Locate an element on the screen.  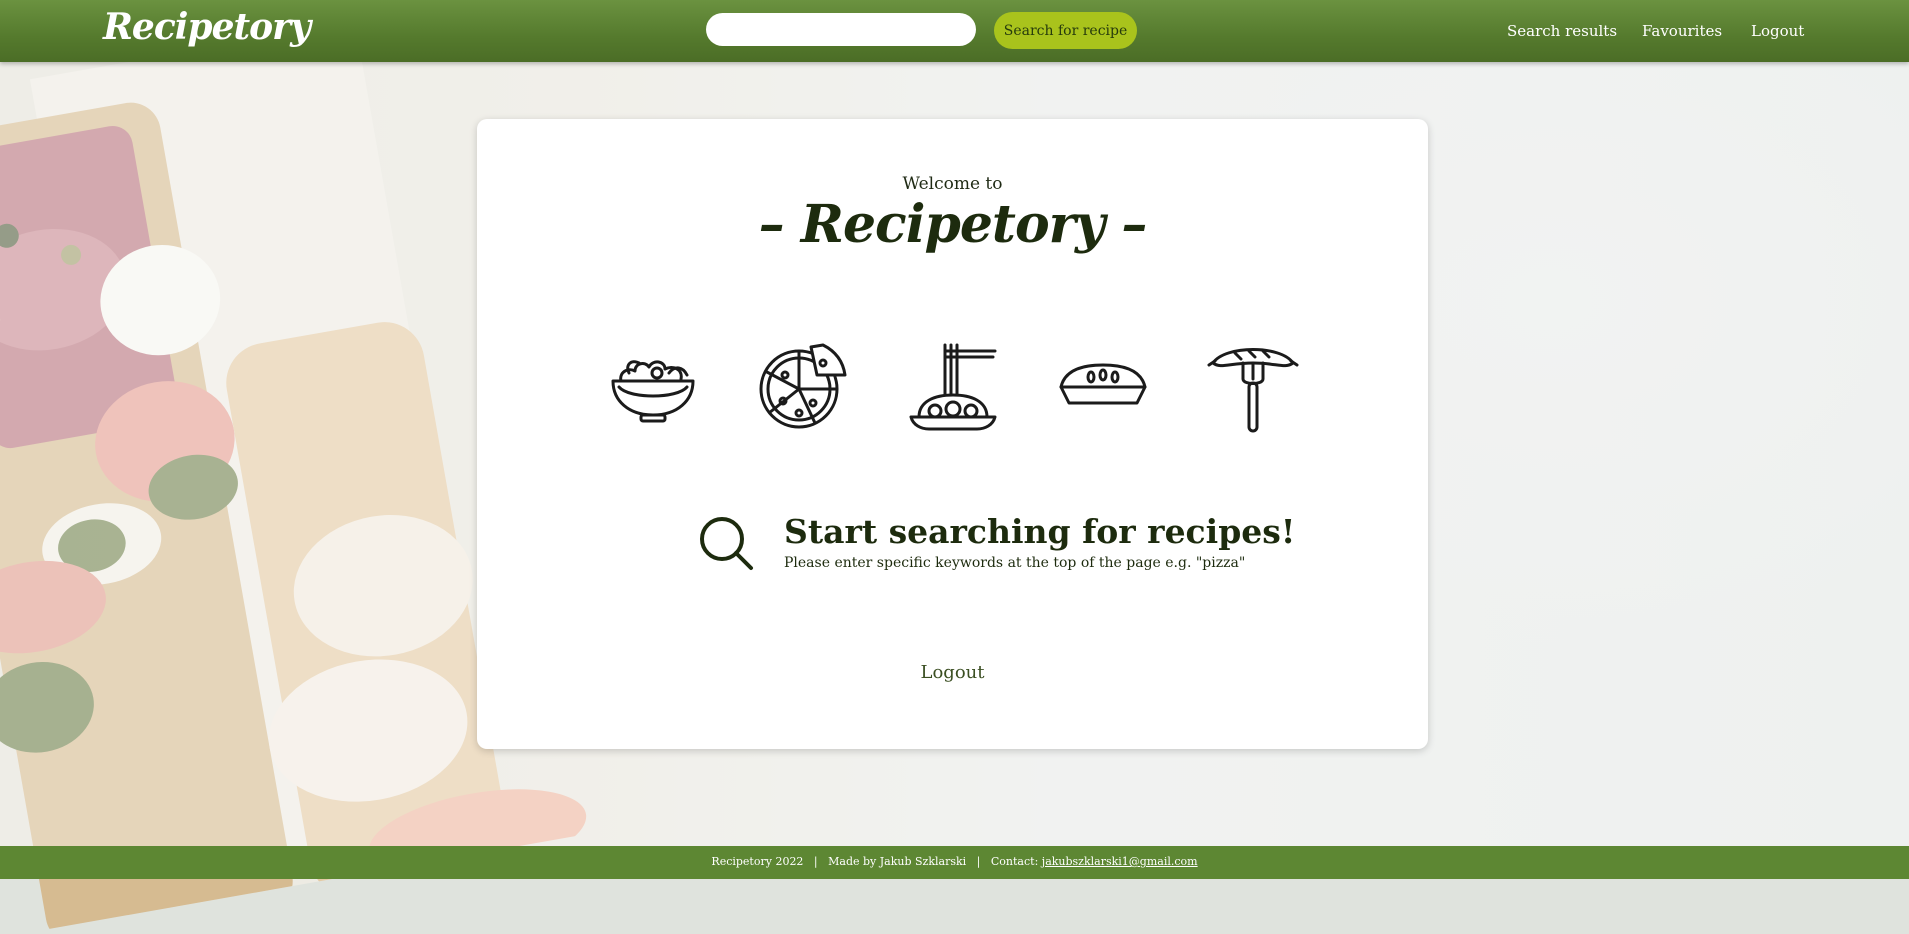
pizza-icon is located at coordinates (803, 386).